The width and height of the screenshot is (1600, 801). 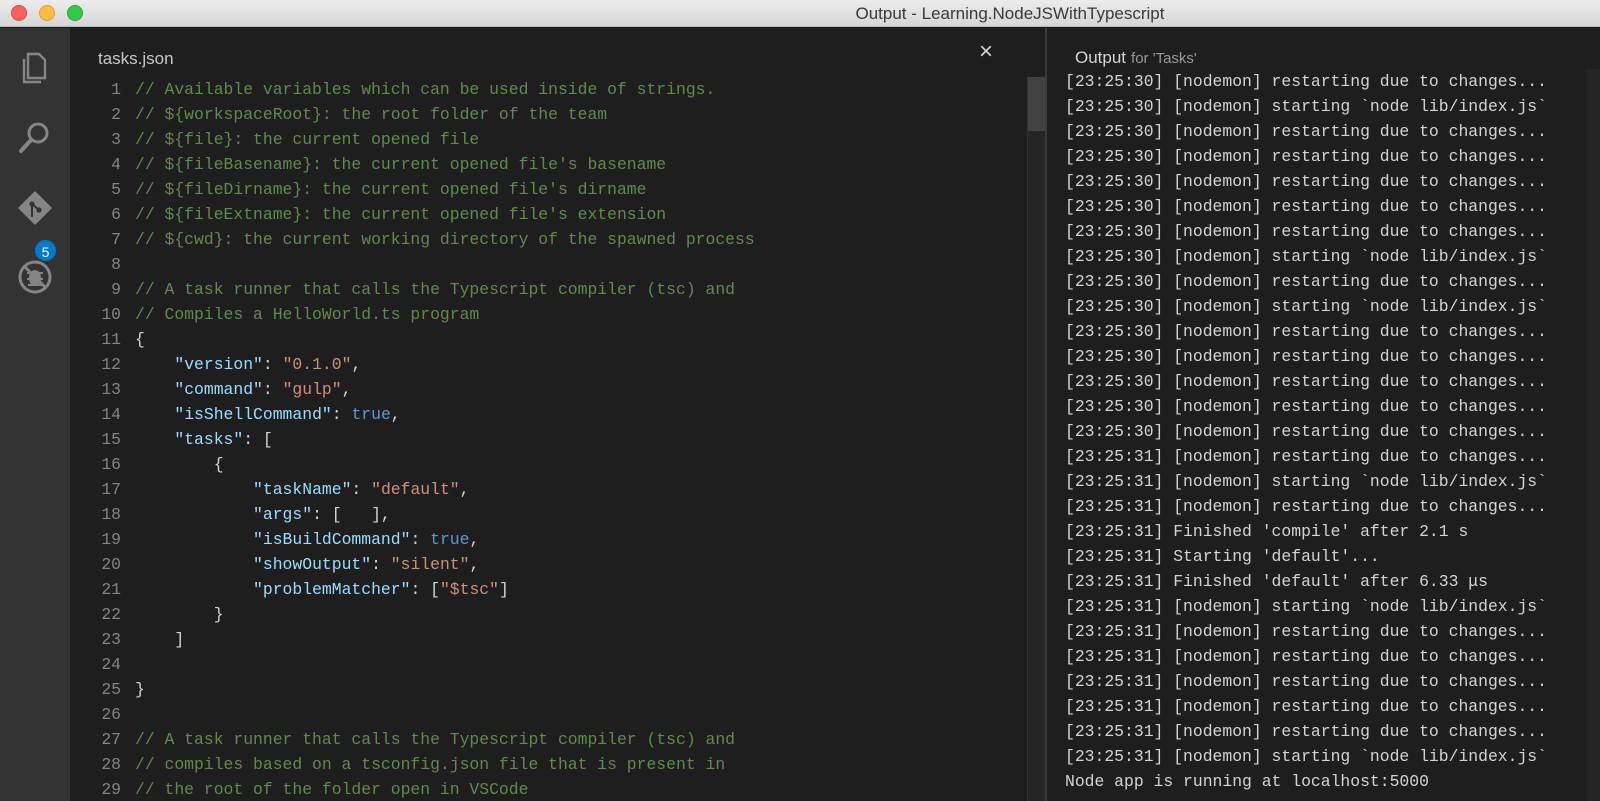 I want to click on output-scrollbar, so click(x=1593, y=435).